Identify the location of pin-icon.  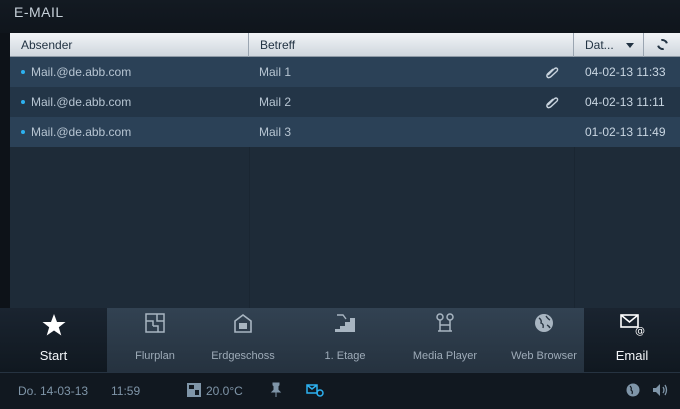
(276, 390).